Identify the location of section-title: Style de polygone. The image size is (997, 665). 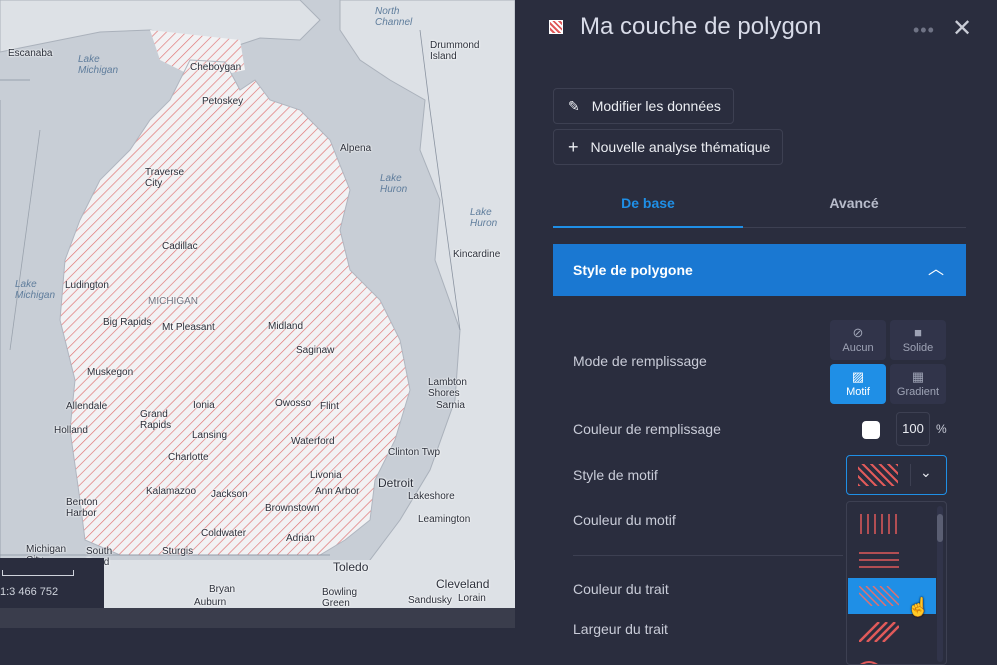
(633, 270).